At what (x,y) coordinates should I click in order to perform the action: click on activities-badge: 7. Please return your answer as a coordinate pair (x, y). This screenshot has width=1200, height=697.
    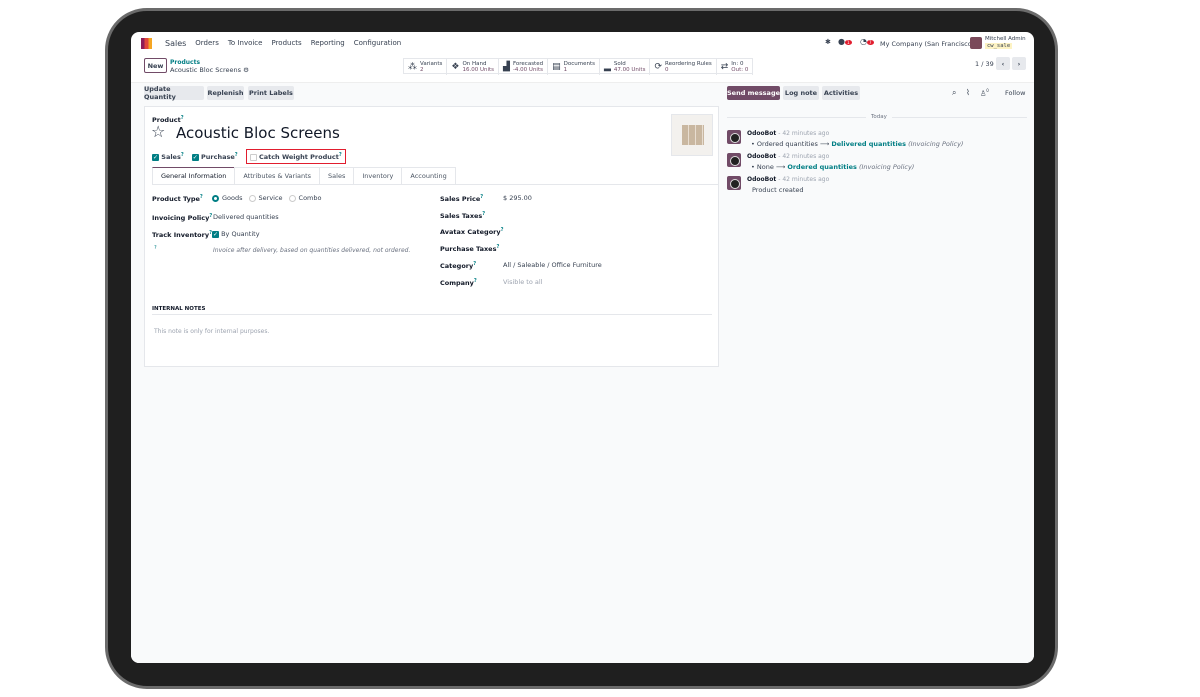
    Looking at the image, I should click on (870, 42).